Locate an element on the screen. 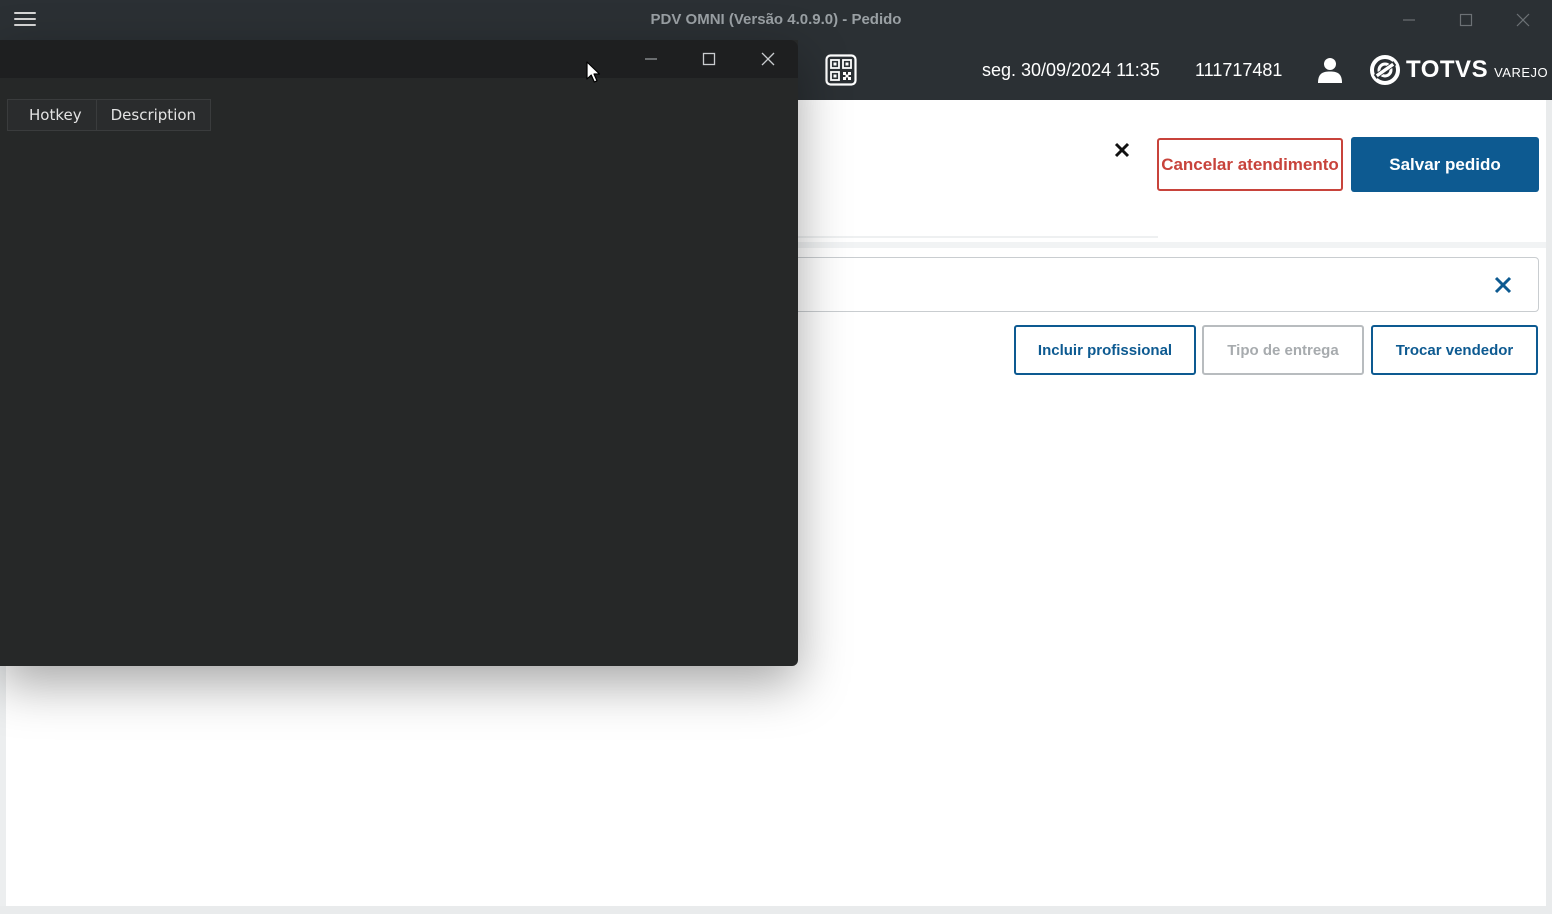 This screenshot has height=914, width=1552. search-input is located at coordinates (1159, 284).